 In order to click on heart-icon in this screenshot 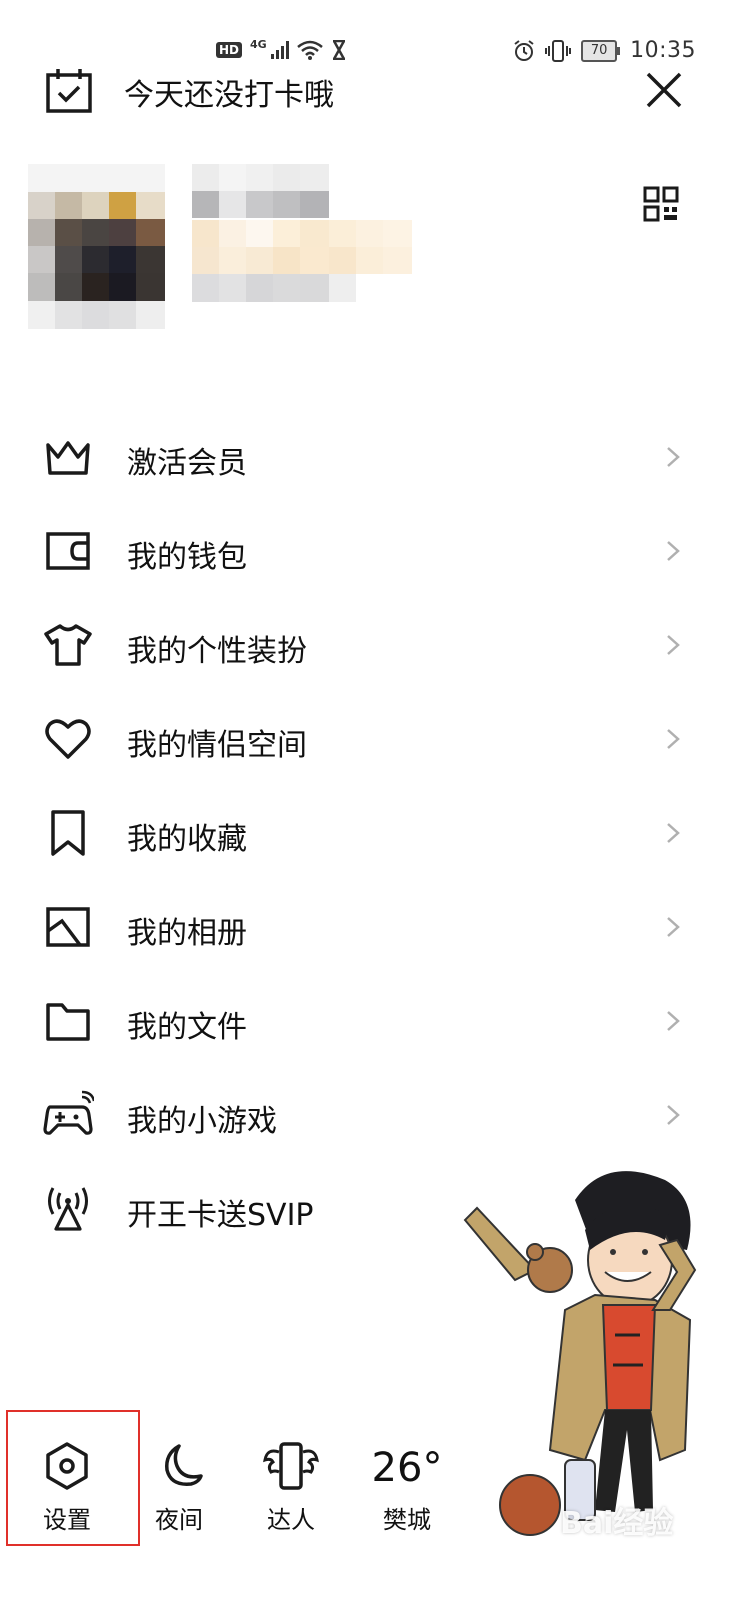, I will do `click(68, 739)`.